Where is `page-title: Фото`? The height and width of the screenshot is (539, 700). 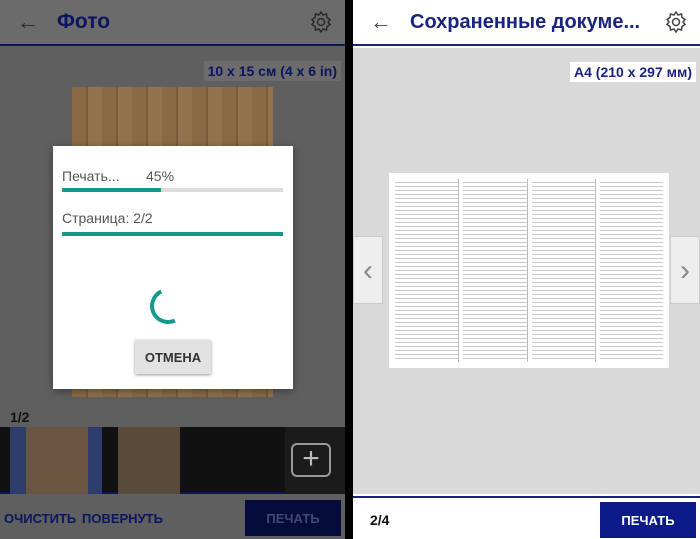 page-title: Фото is located at coordinates (84, 21).